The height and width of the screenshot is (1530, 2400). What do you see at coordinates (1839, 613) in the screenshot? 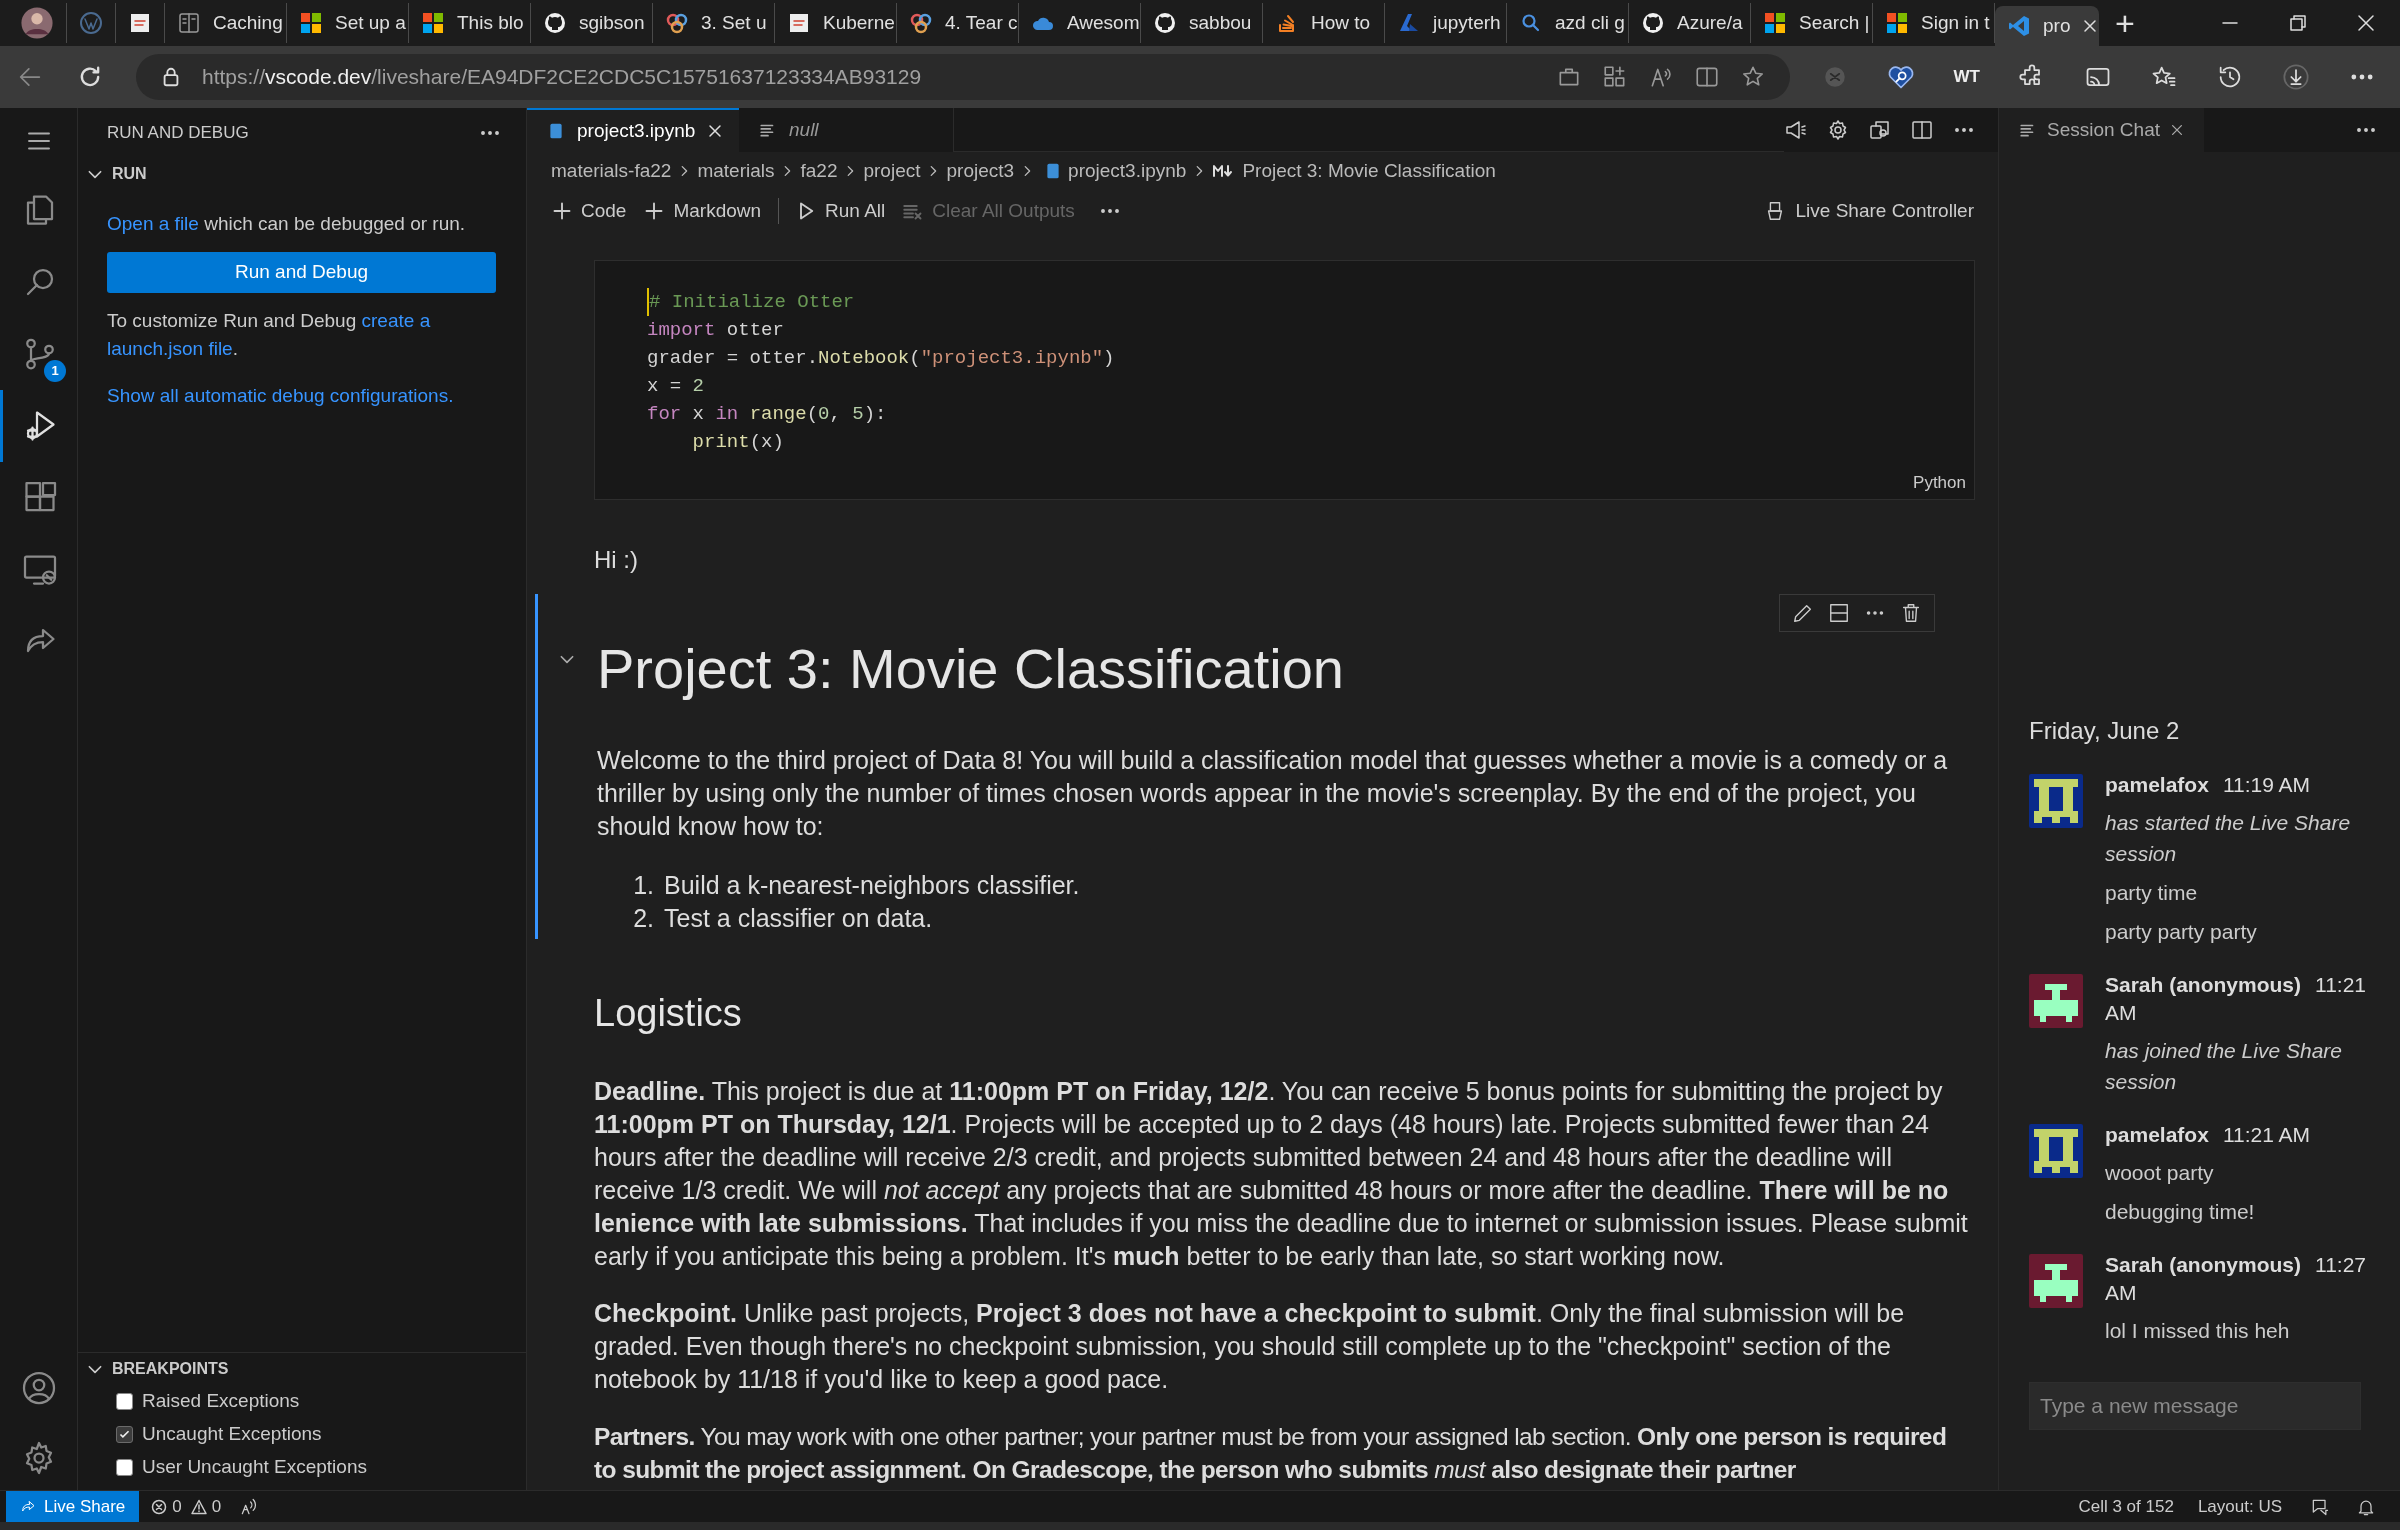
I see `split-cell-icon` at bounding box center [1839, 613].